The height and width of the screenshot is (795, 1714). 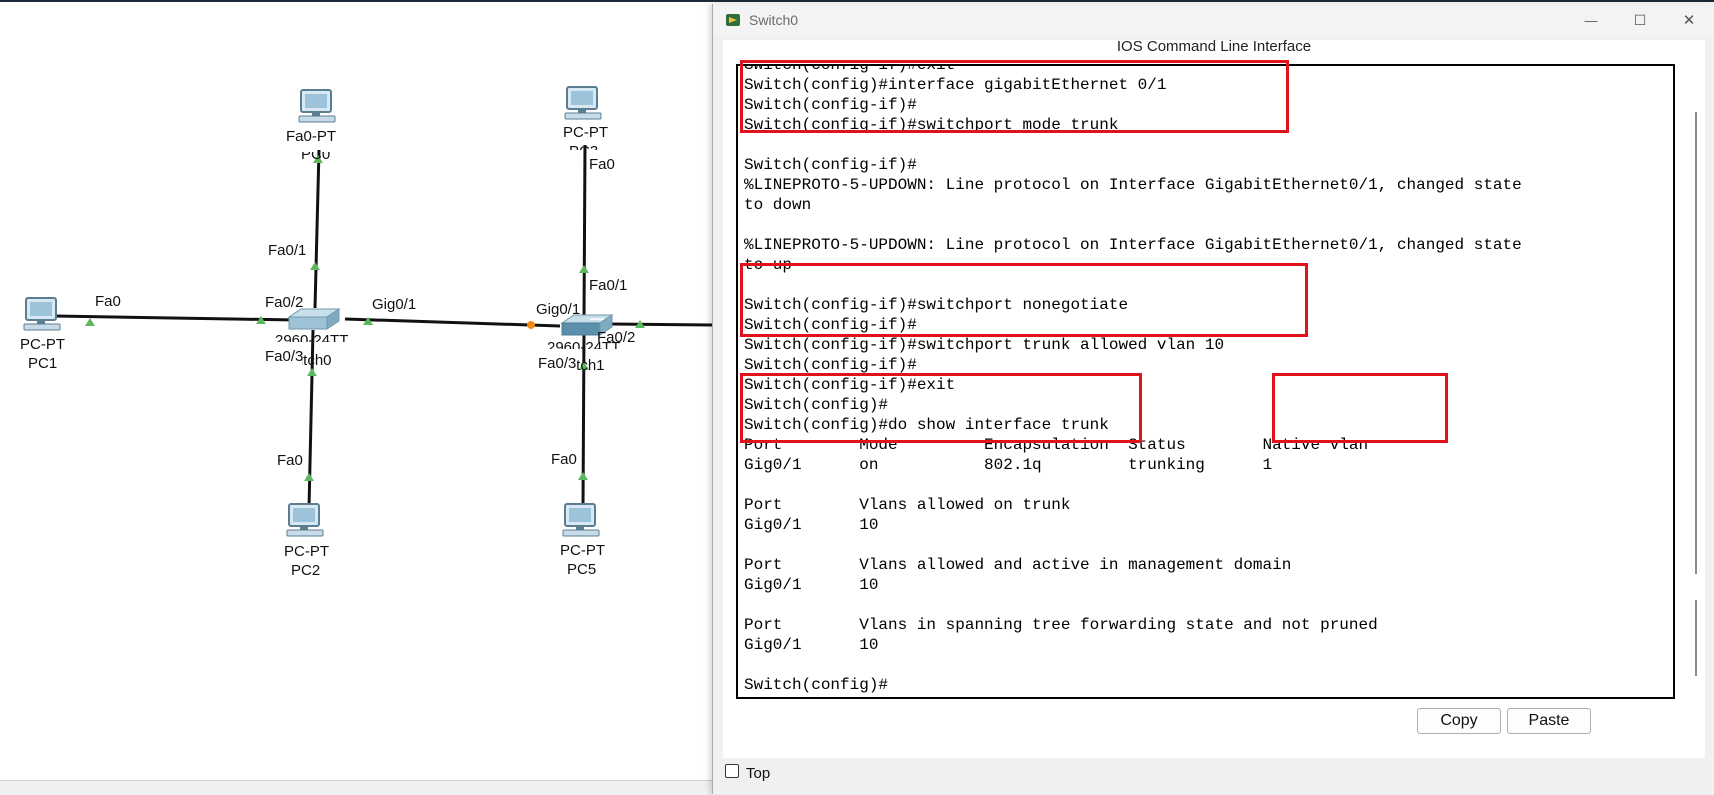 I want to click on pc0-port-label: Fa0-PT, so click(x=311, y=136).